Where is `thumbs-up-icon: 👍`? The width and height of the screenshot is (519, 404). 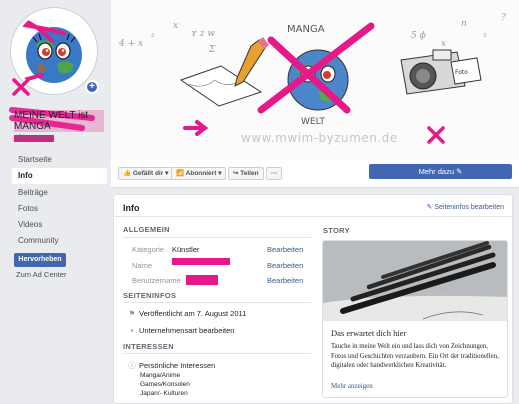
thumbs-up-icon: 👍 is located at coordinates (127, 173).